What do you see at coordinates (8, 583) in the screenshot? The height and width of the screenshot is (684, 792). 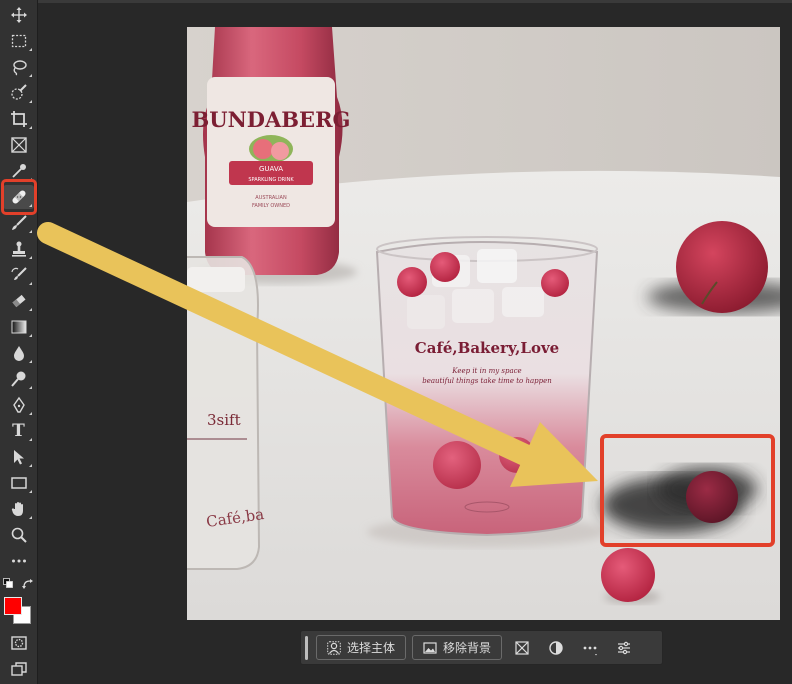 I see `default-colors-icon` at bounding box center [8, 583].